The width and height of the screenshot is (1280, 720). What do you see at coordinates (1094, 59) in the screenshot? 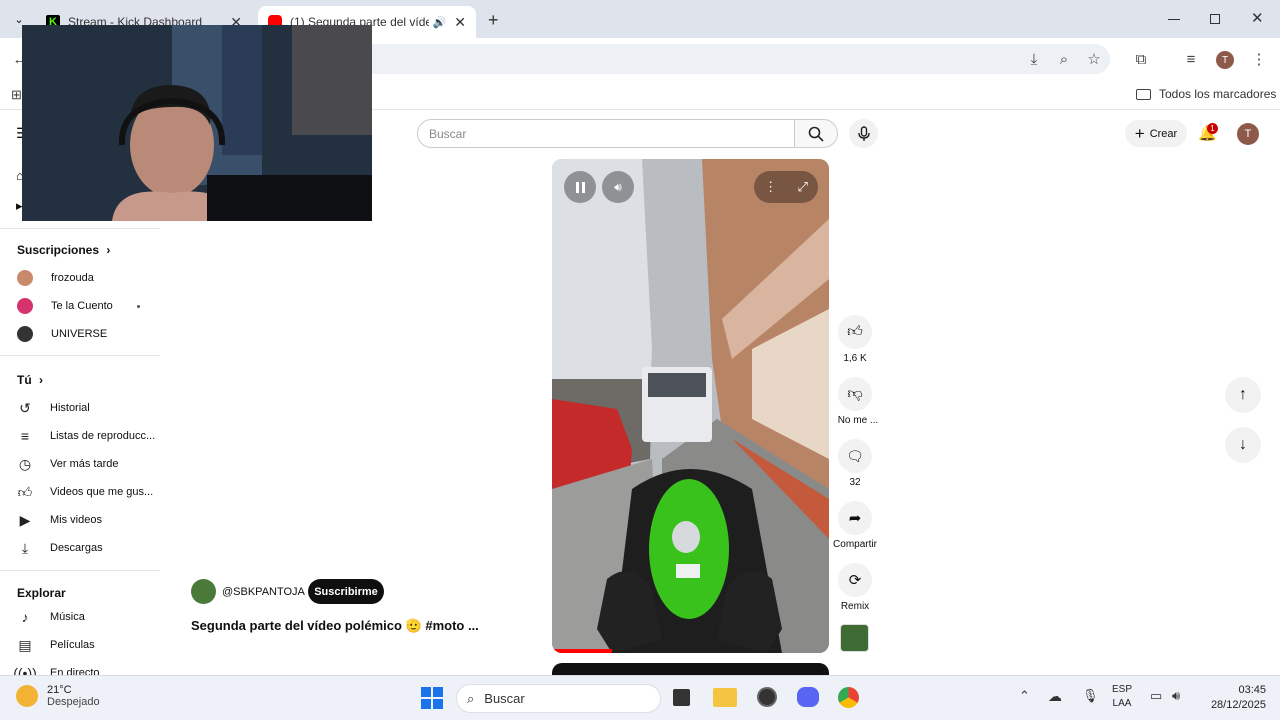
I see `bookmark-star-icon: ☆` at bounding box center [1094, 59].